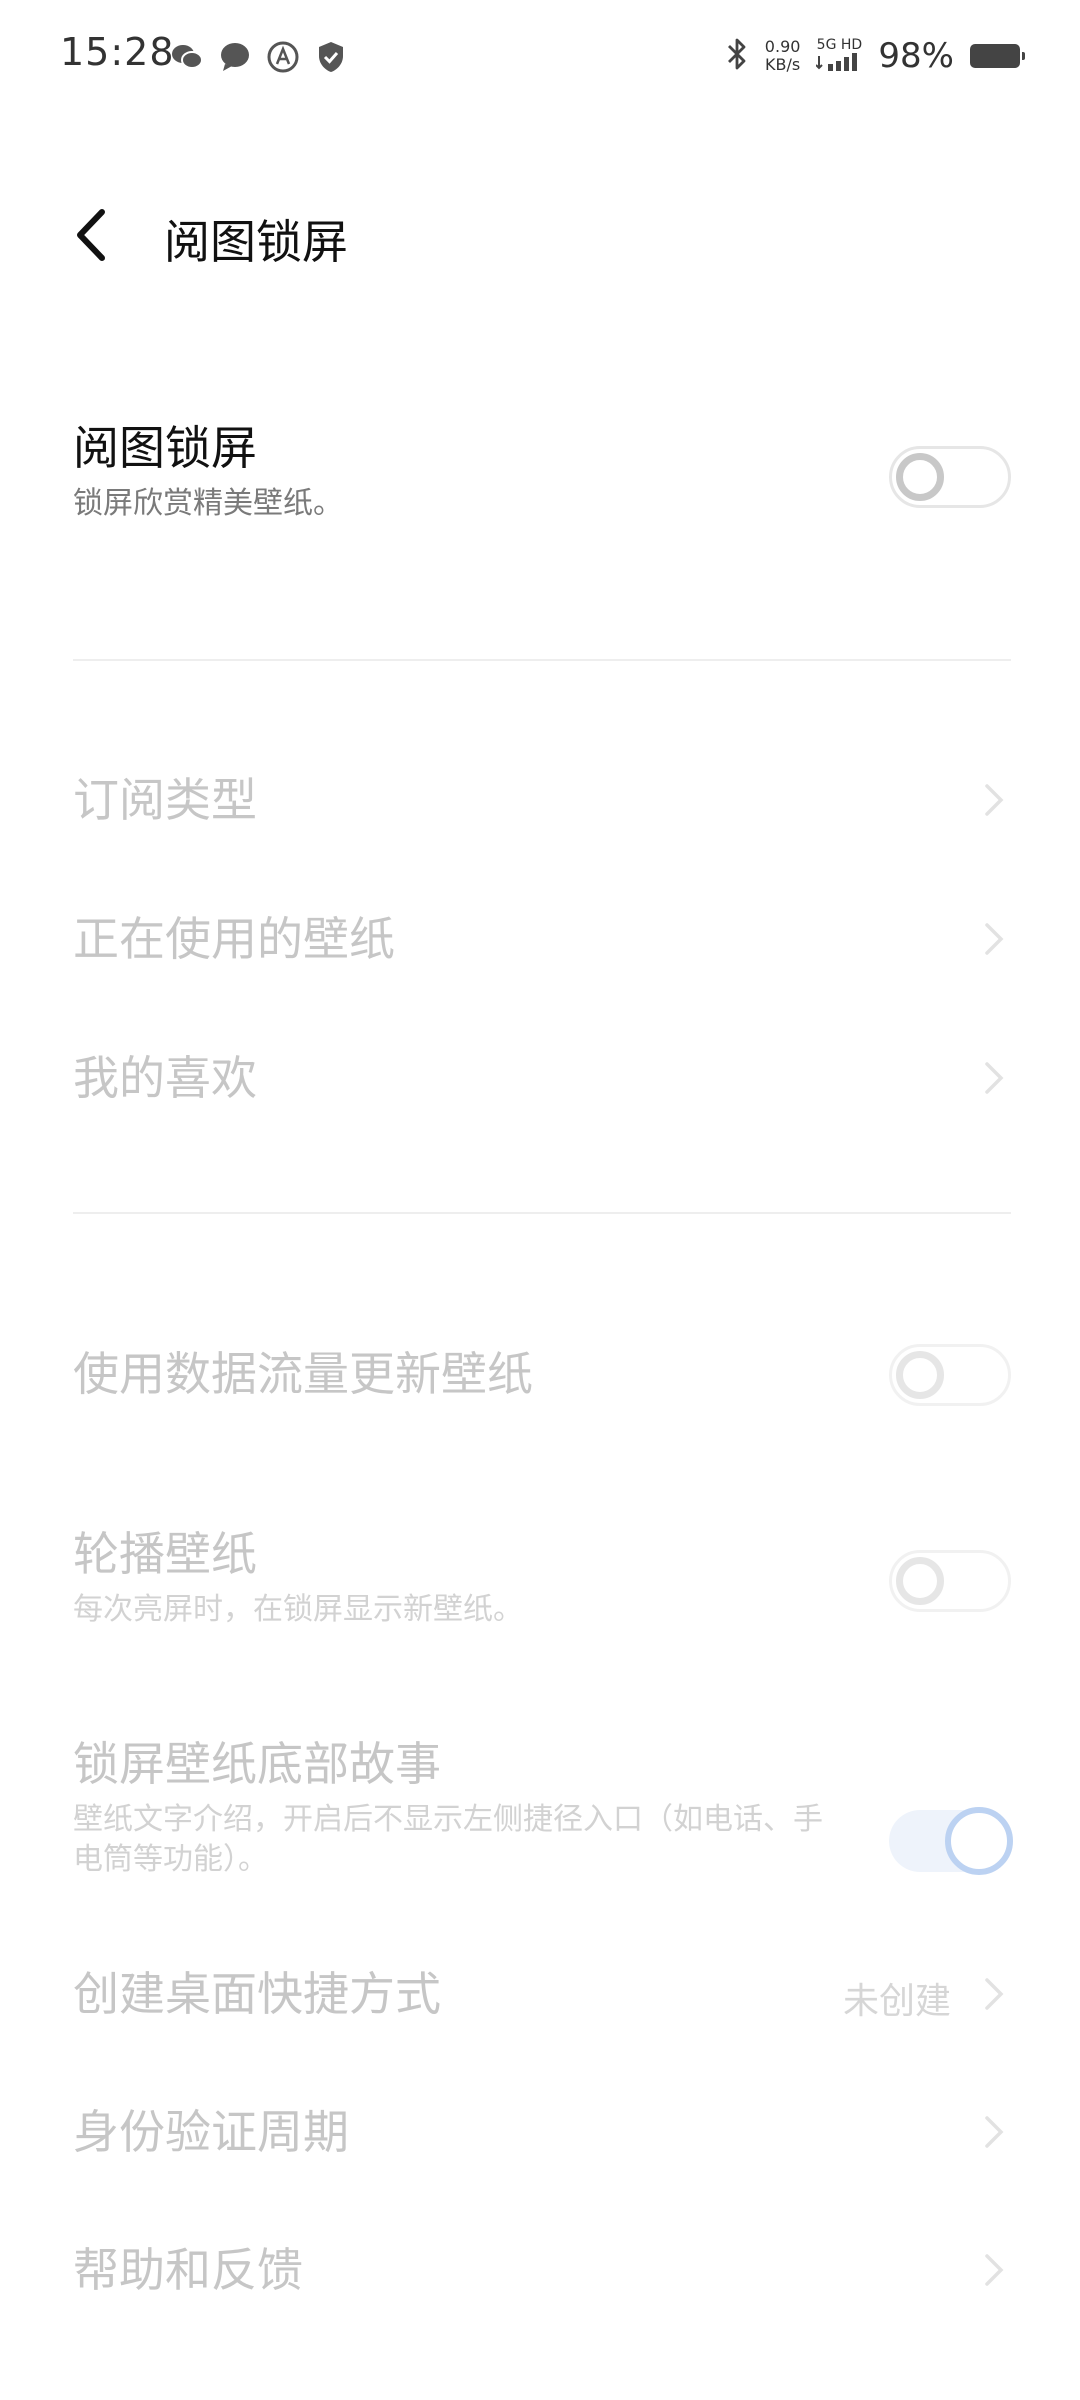 Image resolution: width=1080 pixels, height=2400 pixels. Describe the element at coordinates (839, 45) in the screenshot. I see `signal-label: 5G HD` at that location.